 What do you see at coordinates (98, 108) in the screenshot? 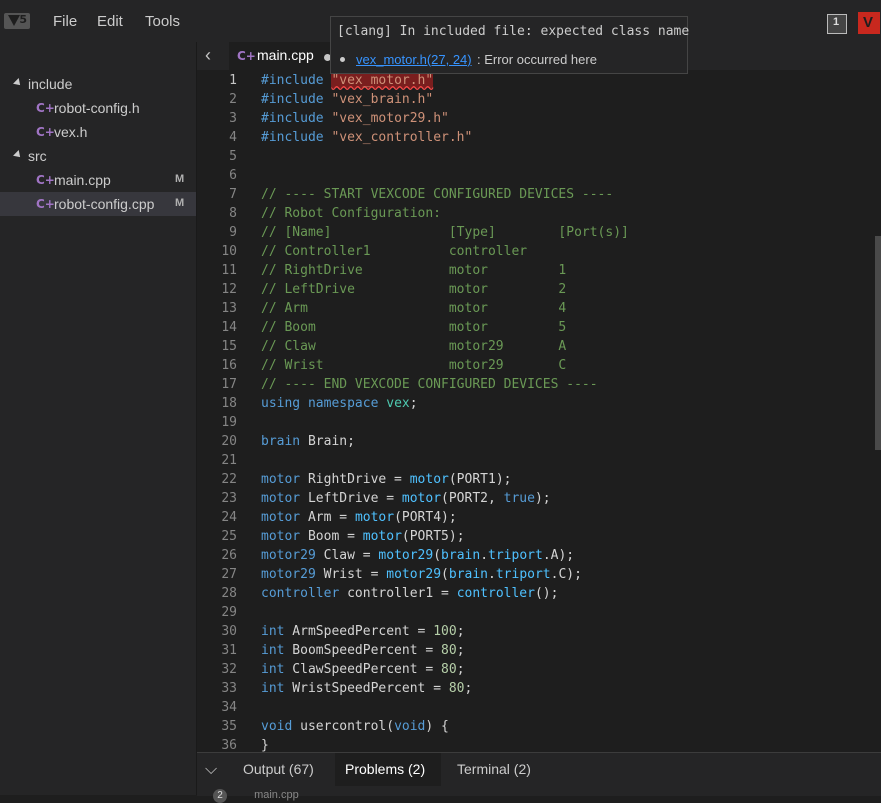
I see `file-robot-config-h: C+ robot-config.h` at bounding box center [98, 108].